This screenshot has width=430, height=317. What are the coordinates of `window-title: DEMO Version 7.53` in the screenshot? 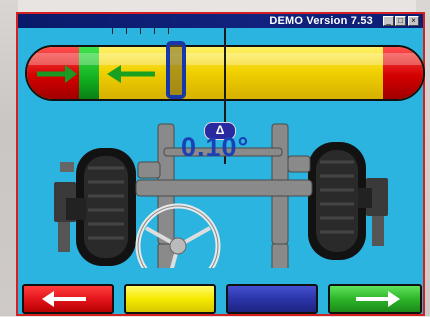 It's located at (321, 21).